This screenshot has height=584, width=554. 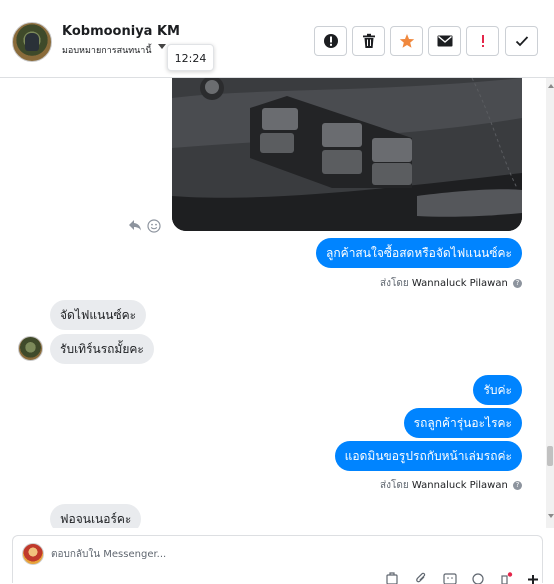 What do you see at coordinates (497, 390) in the screenshot?
I see `outgoing-message: รับค่ะ` at bounding box center [497, 390].